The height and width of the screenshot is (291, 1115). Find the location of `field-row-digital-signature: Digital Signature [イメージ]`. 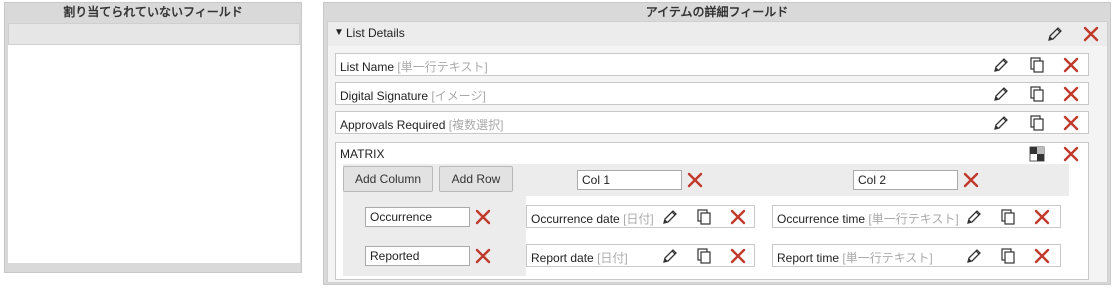

field-row-digital-signature: Digital Signature [イメージ] is located at coordinates (712, 93).